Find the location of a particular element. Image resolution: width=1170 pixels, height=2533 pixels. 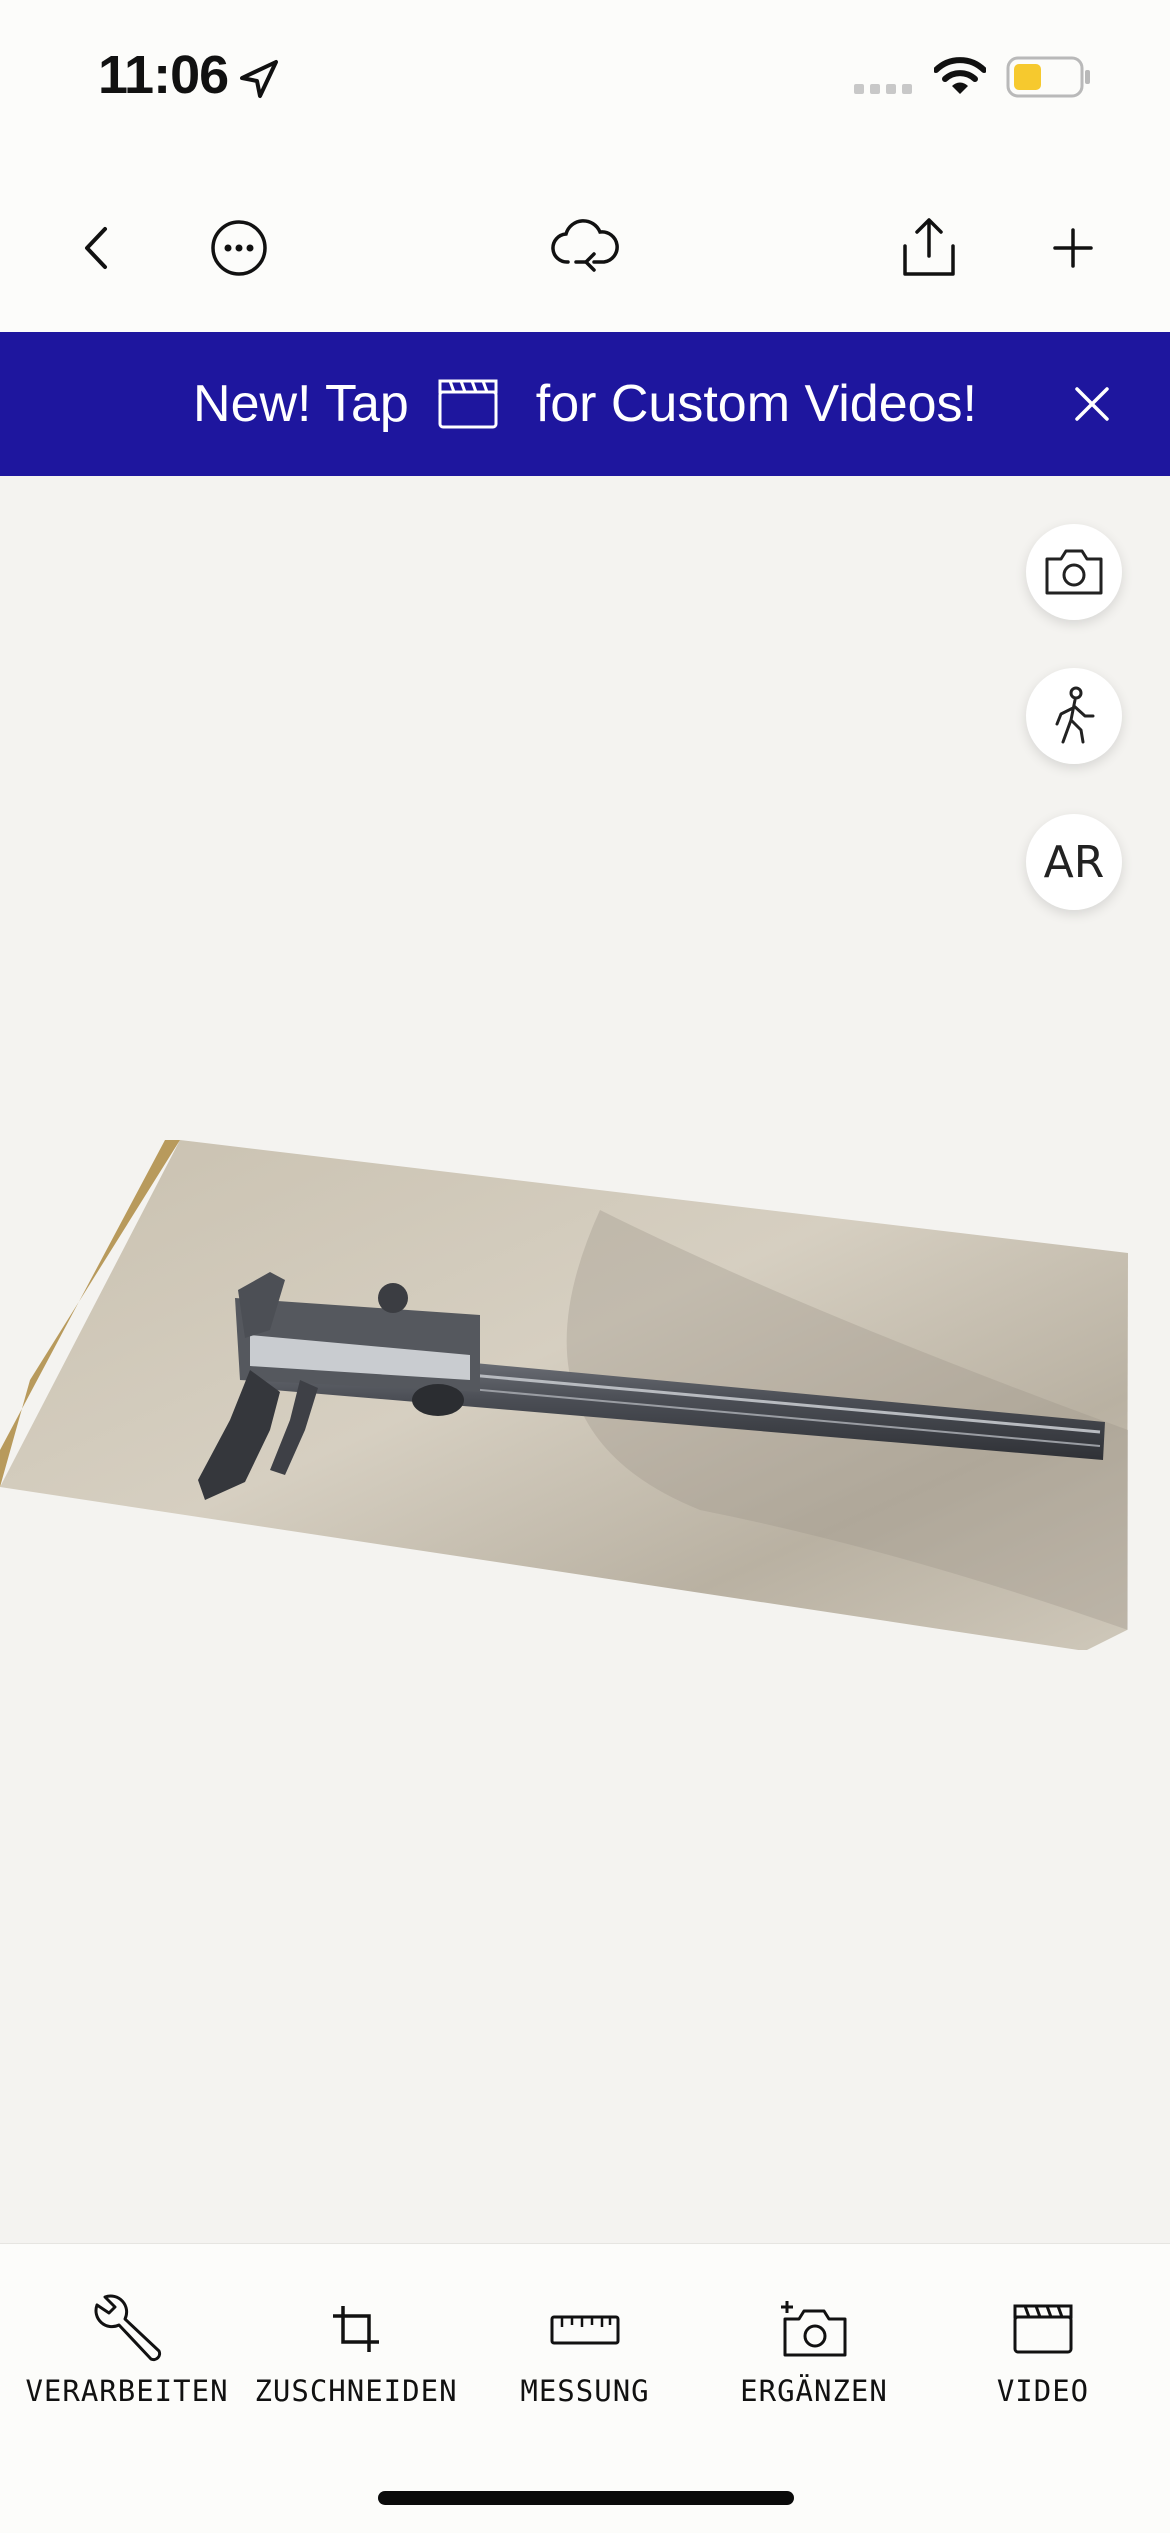

back-button is located at coordinates (97, 248).